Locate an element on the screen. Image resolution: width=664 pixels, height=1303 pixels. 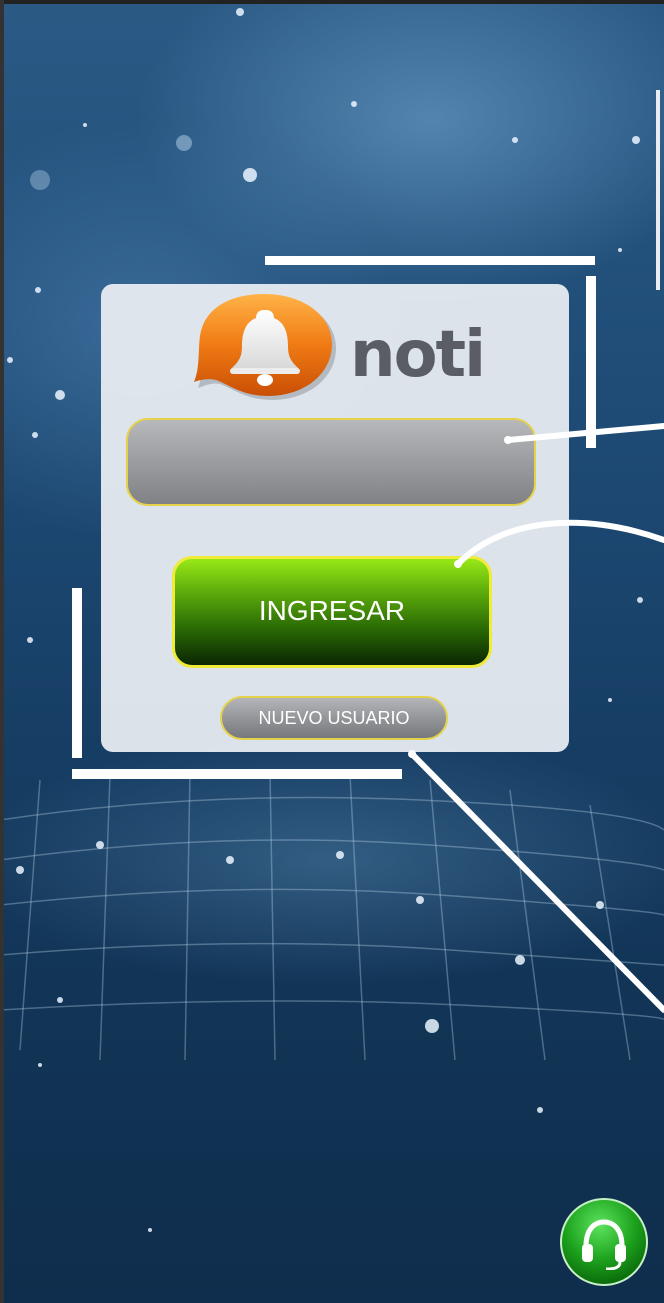
headset-icon is located at coordinates (604, 1244).